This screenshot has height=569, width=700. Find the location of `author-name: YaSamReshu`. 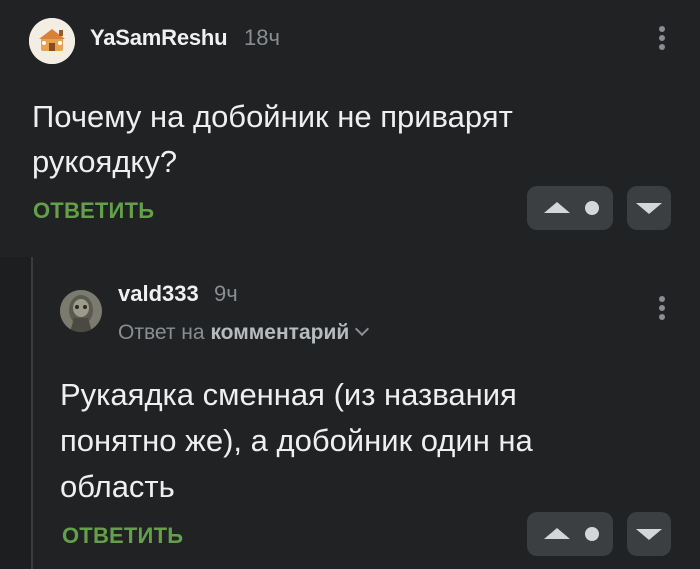

author-name: YaSamReshu is located at coordinates (159, 38).